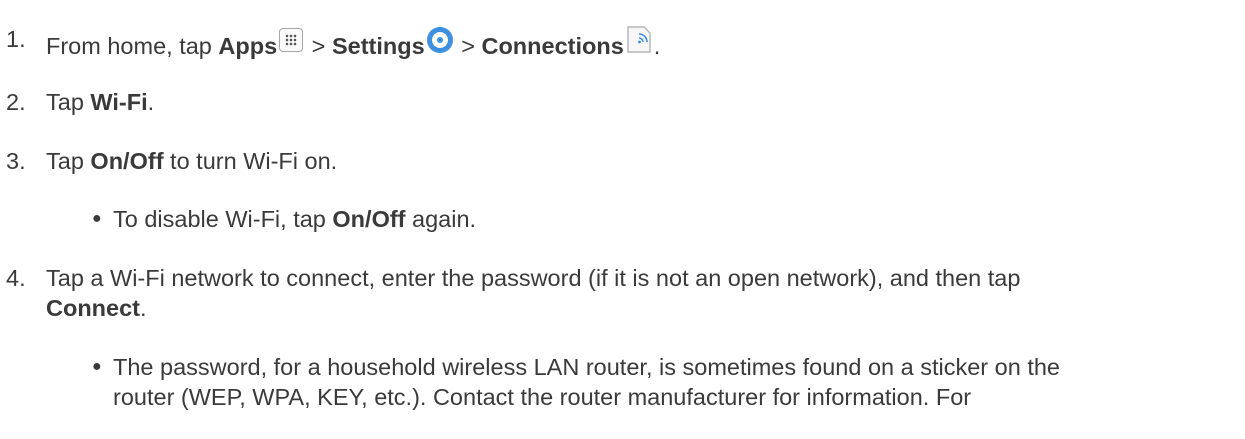 The image size is (1245, 439). What do you see at coordinates (119, 102) in the screenshot?
I see `wifi-label: Wi-Fi` at bounding box center [119, 102].